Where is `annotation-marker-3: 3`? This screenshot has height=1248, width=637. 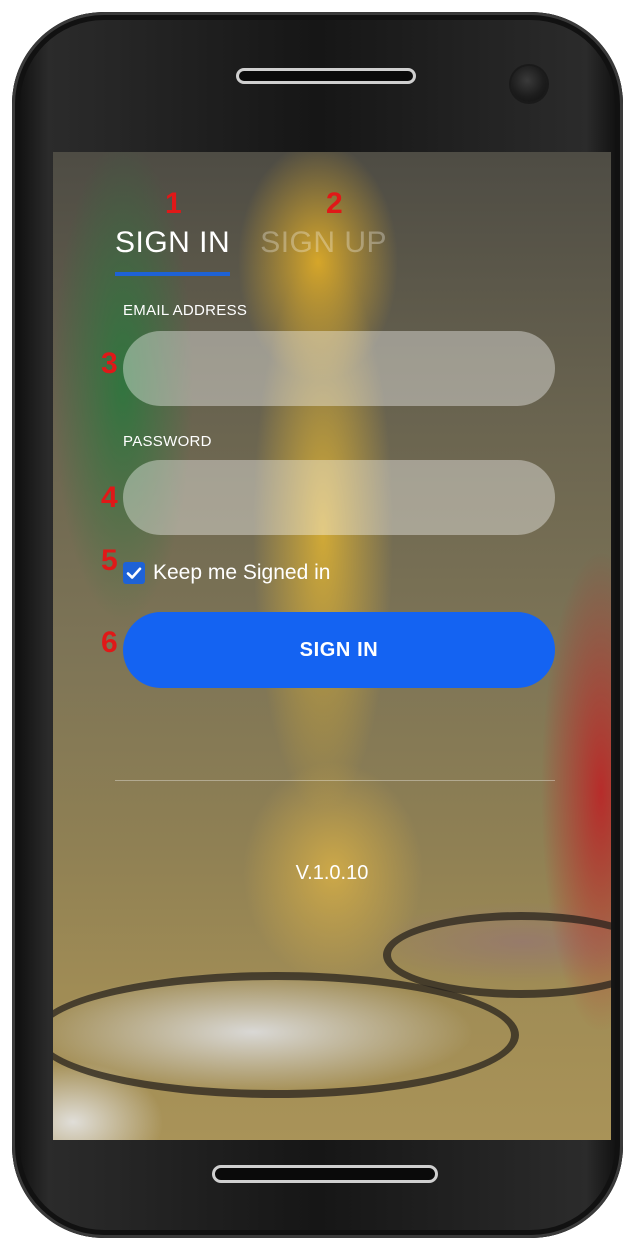
annotation-marker-3: 3 is located at coordinates (109, 363).